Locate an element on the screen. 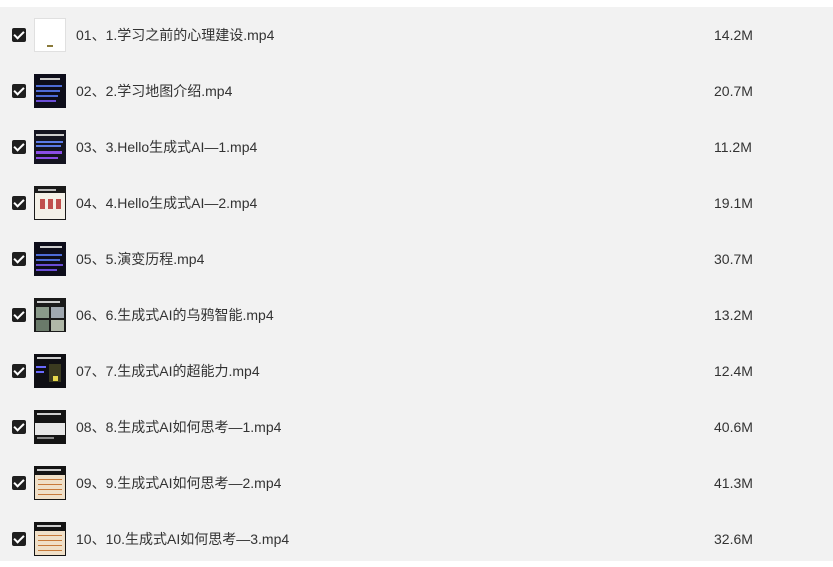 The height and width of the screenshot is (567, 833). file-row: 01、1.学习之前的心理建设.mp4 14.2M is located at coordinates (416, 35).